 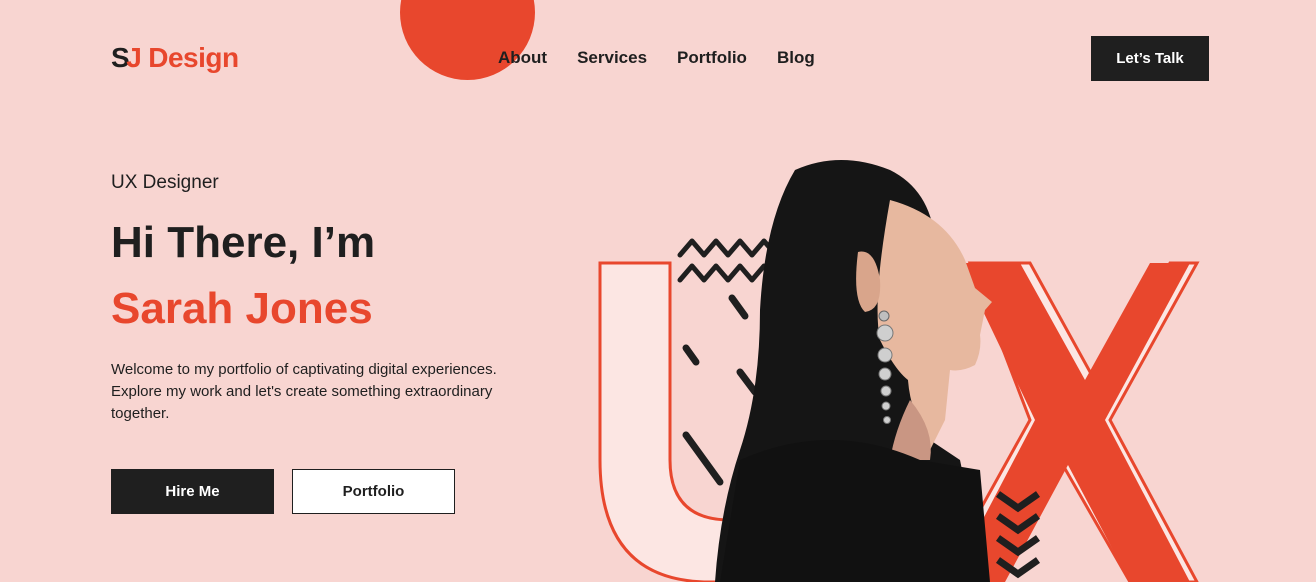 What do you see at coordinates (192, 491) in the screenshot?
I see `hire-me-button: Hire Me` at bounding box center [192, 491].